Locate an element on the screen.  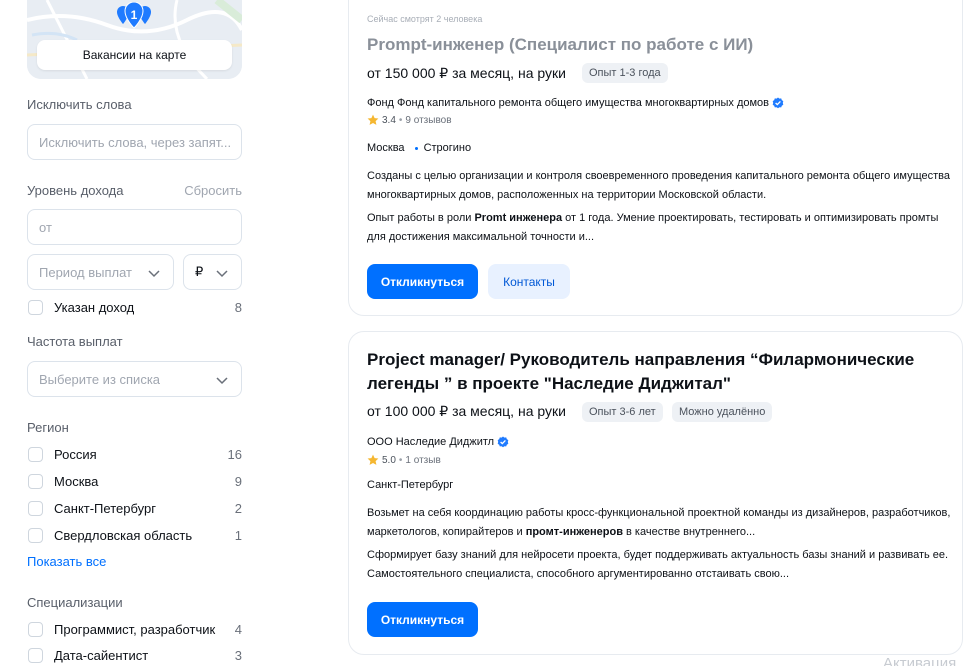
city: Санкт-Петербург is located at coordinates (410, 485).